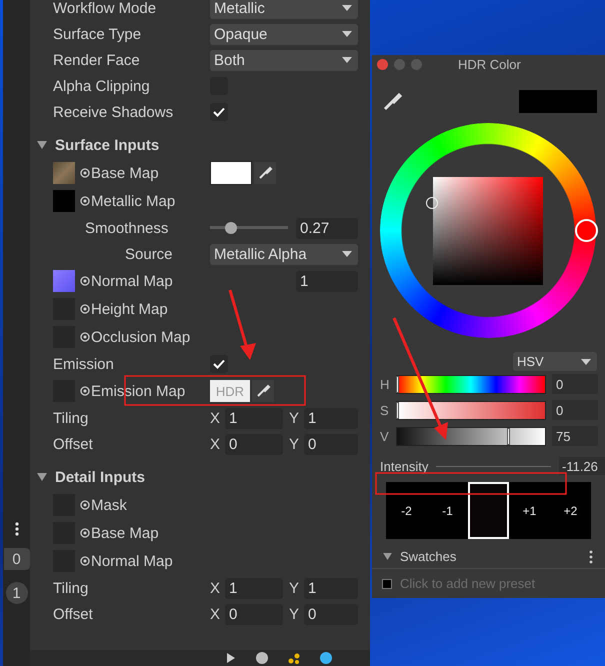 This screenshot has height=666, width=605. What do you see at coordinates (385, 384) in the screenshot?
I see `channel-label: H` at bounding box center [385, 384].